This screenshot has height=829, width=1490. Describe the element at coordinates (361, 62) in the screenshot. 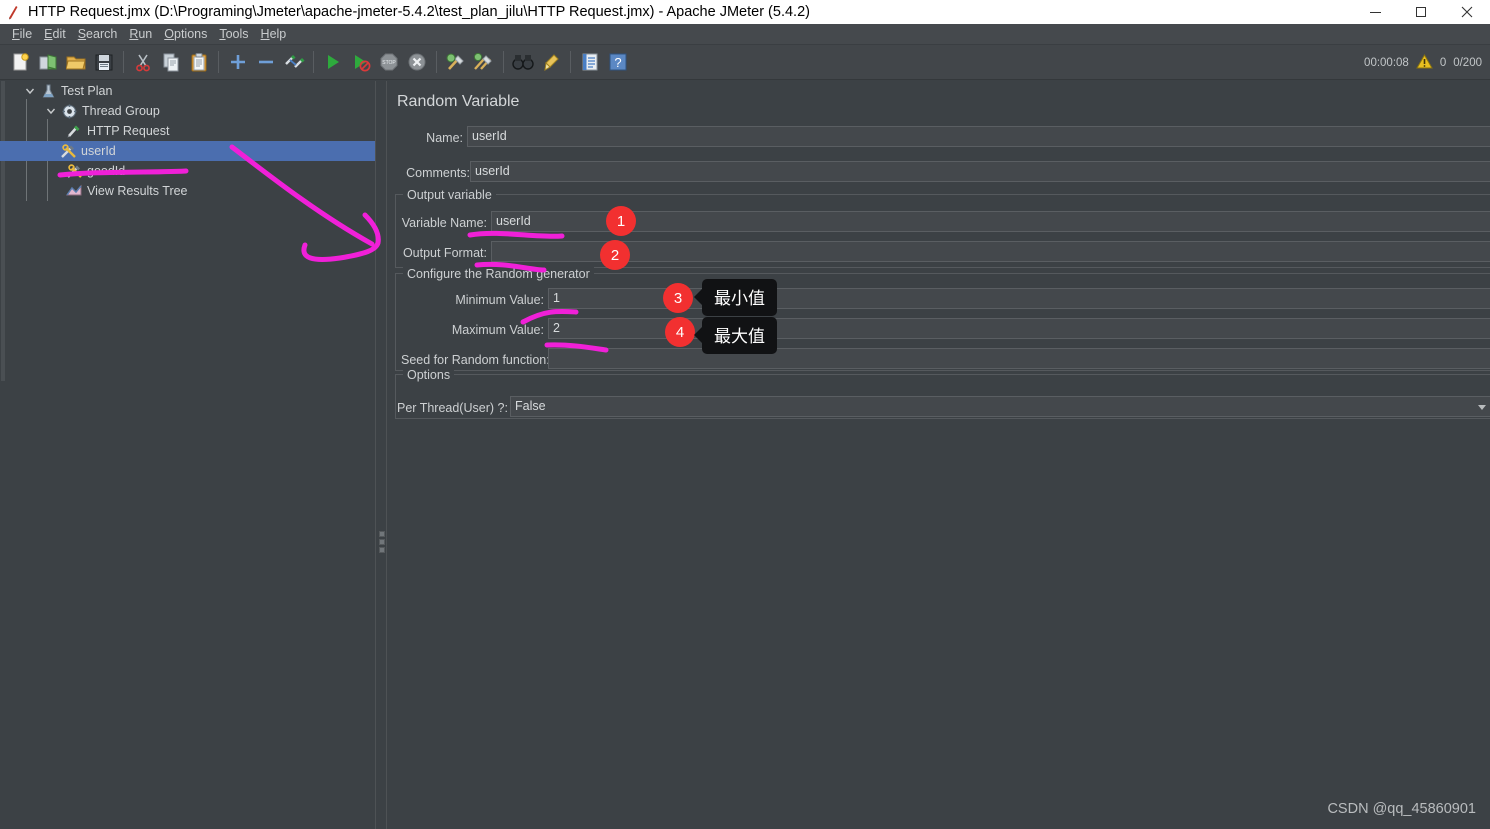

I see `start-no-pauses-button` at that location.